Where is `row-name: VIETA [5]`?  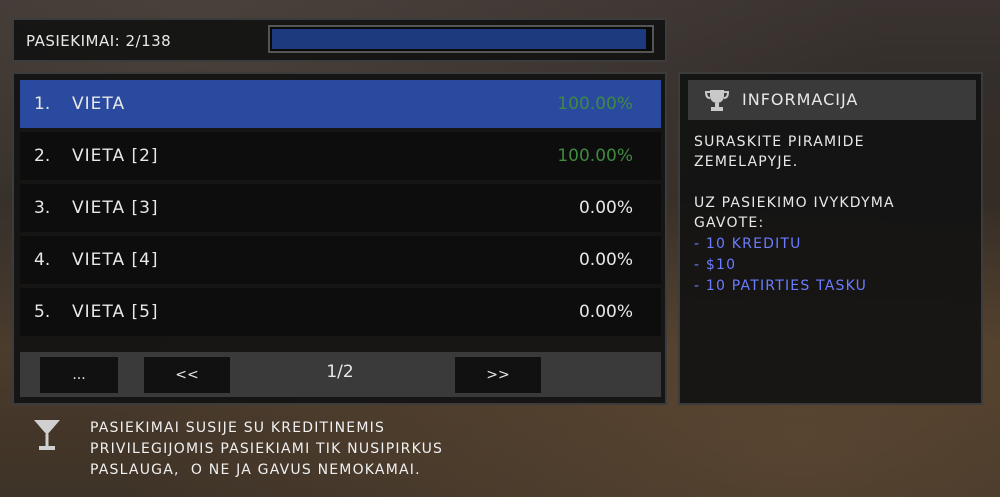 row-name: VIETA [5] is located at coordinates (115, 312).